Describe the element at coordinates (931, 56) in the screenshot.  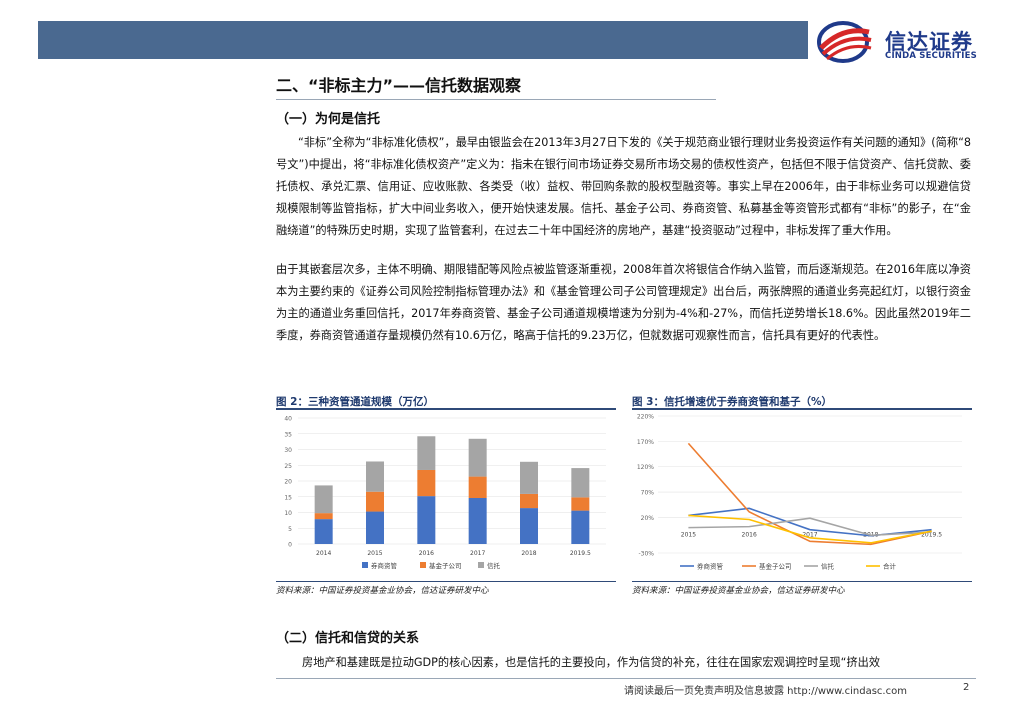
I see `brand-name-en: CINDA SECURITIES` at that location.